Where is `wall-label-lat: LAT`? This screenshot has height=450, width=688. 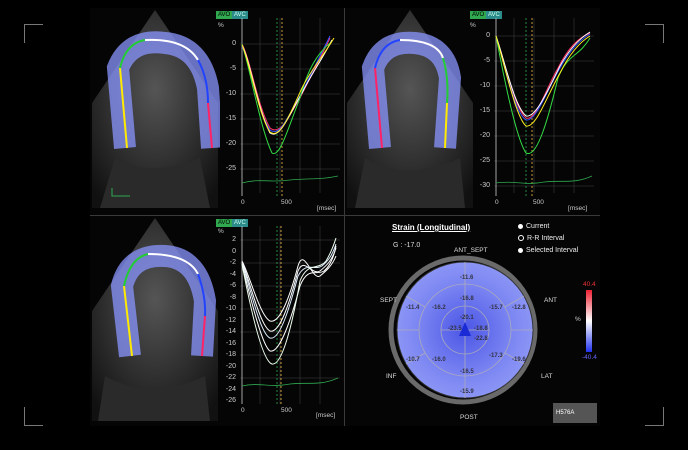 wall-label-lat: LAT is located at coordinates (547, 376).